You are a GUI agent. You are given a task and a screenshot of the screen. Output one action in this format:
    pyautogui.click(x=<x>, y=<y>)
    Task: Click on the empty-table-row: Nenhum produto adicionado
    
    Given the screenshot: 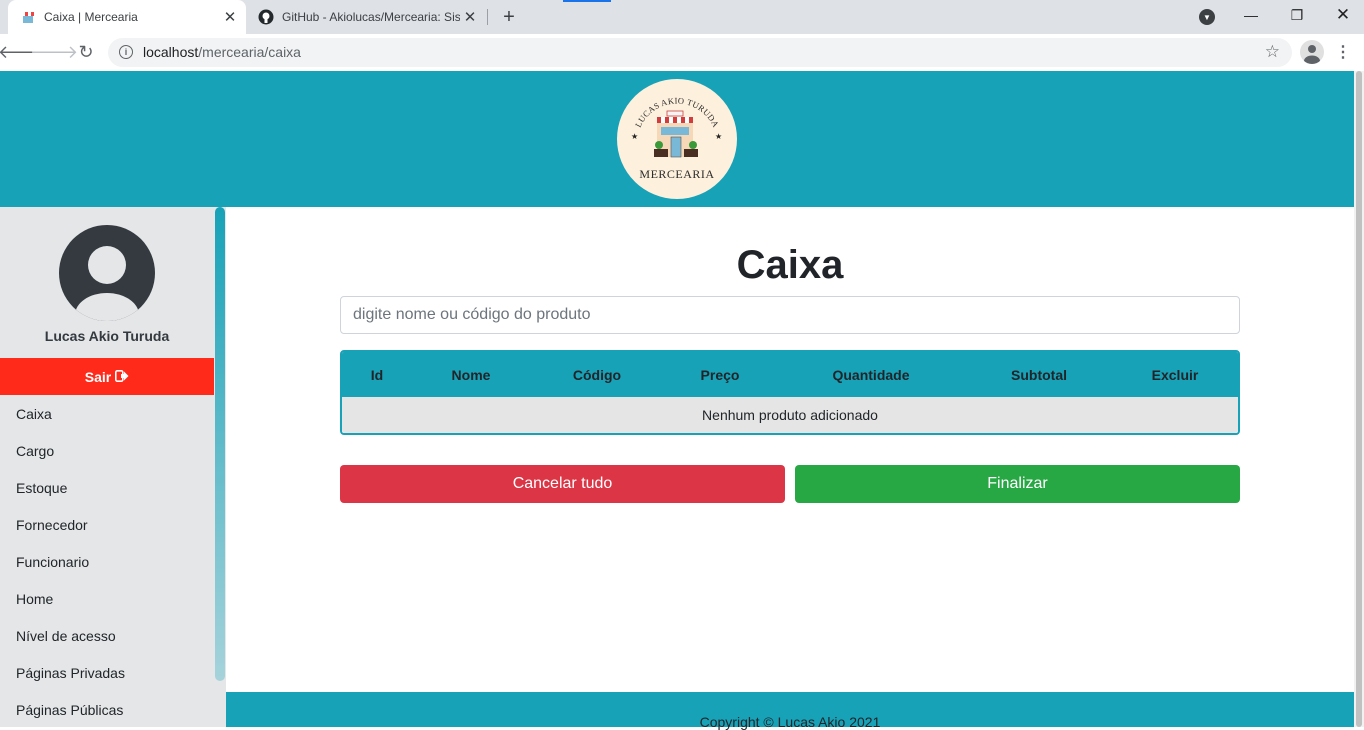 What is the action you would take?
    pyautogui.click(x=790, y=415)
    